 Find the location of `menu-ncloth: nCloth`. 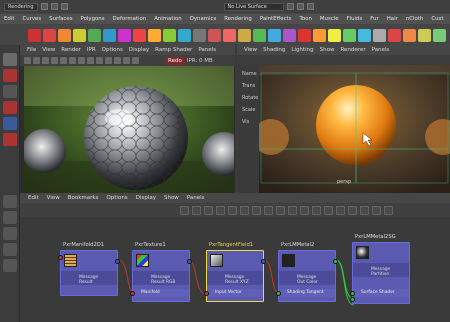

menu-ncloth: nCloth is located at coordinates (415, 19).